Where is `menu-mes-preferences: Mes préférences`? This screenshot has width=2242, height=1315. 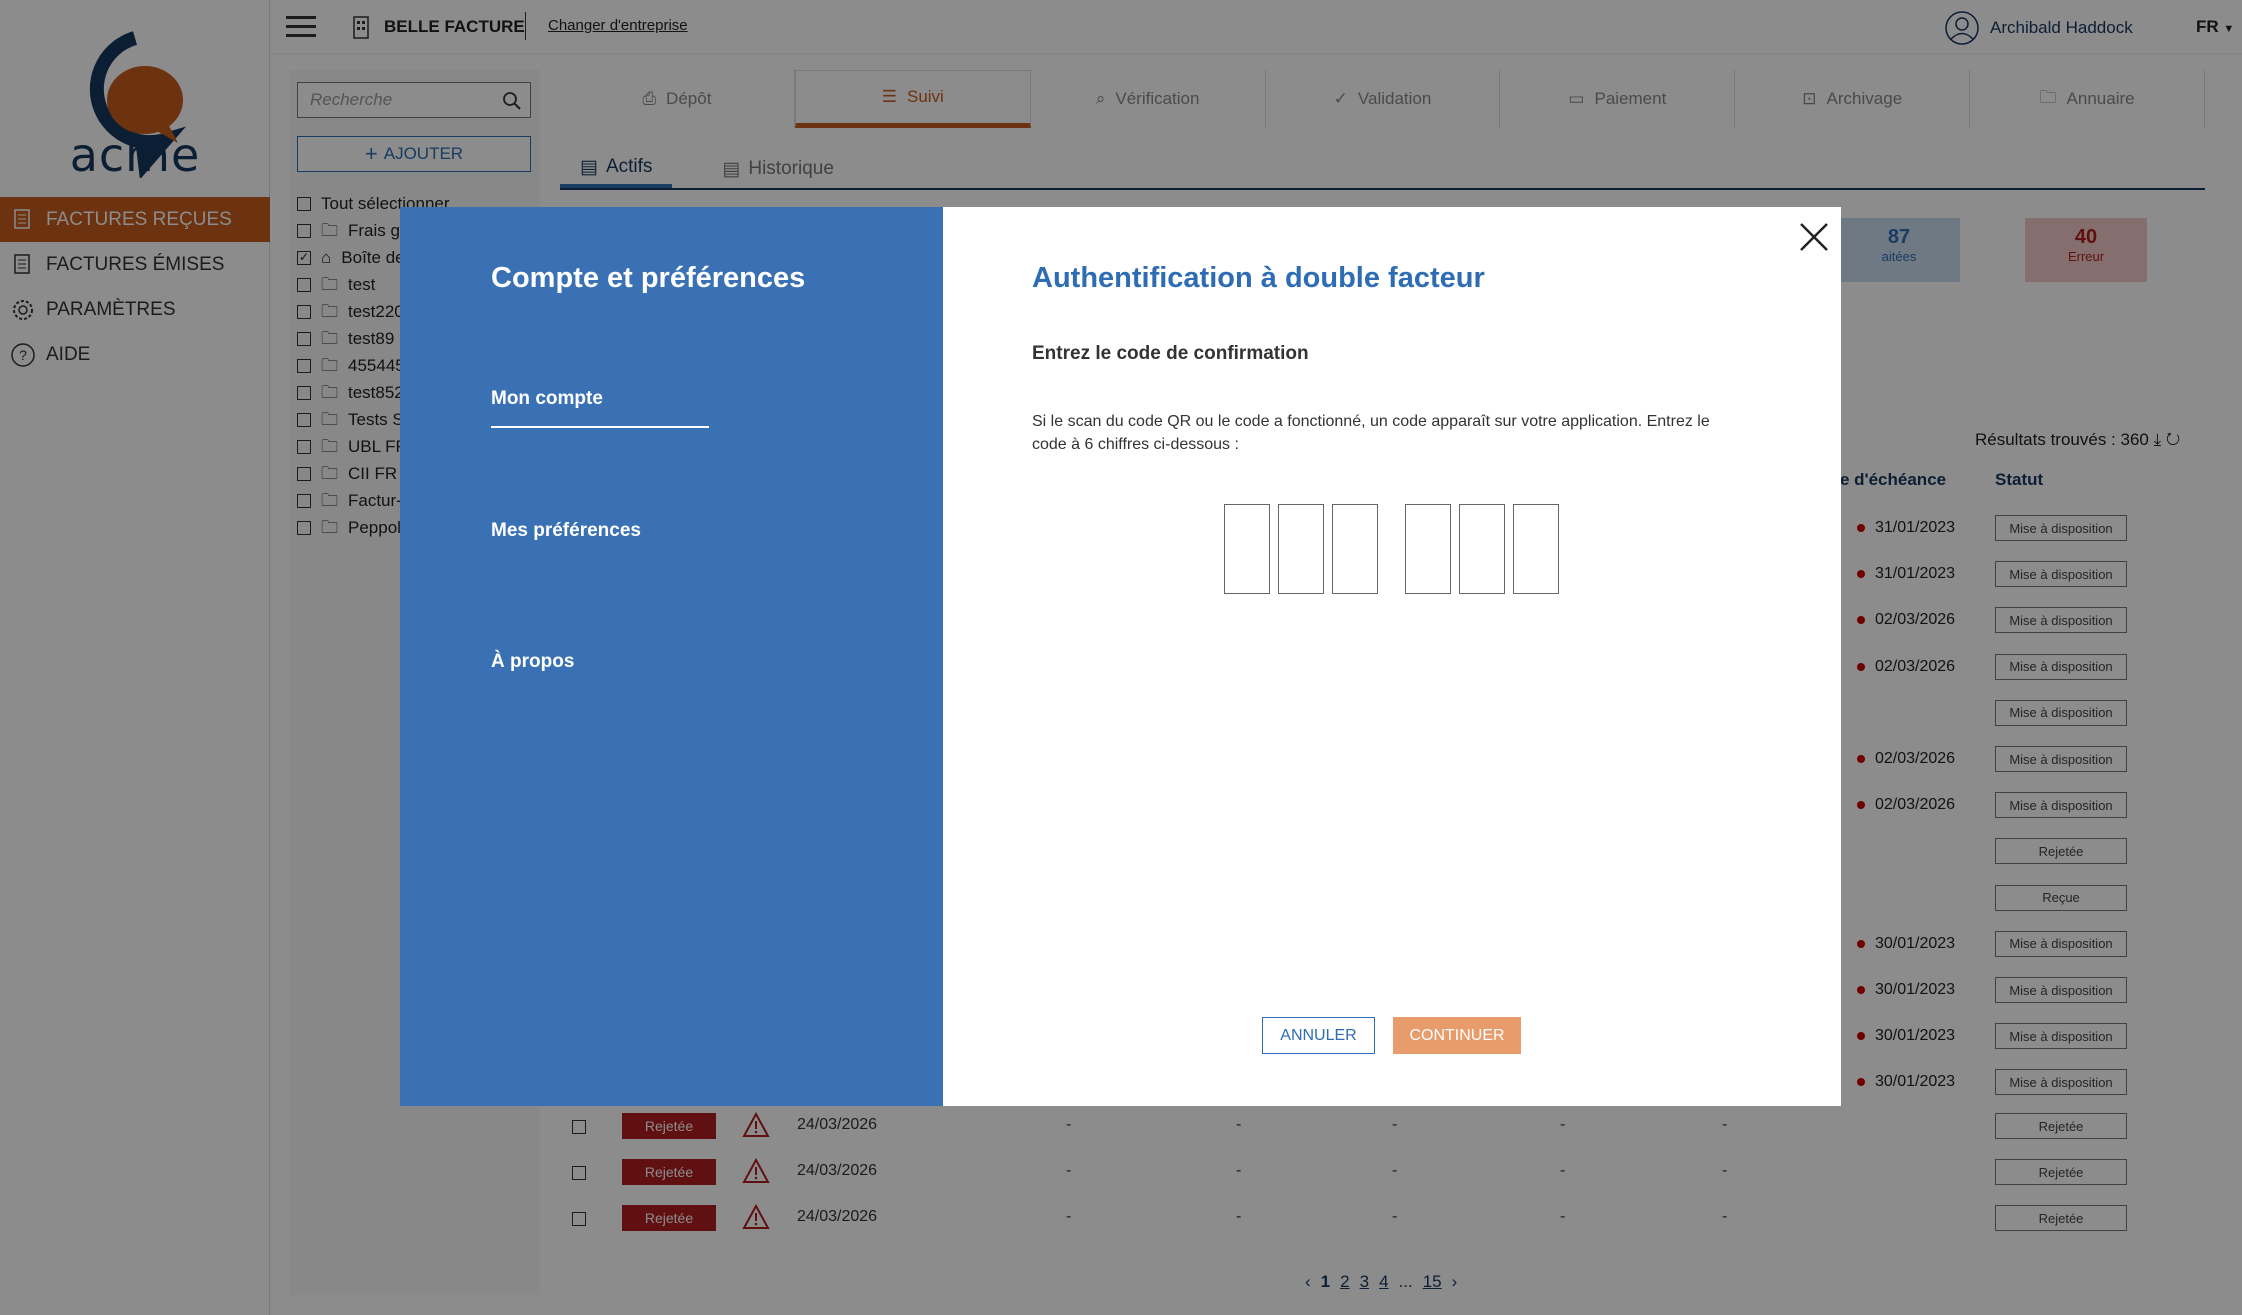 menu-mes-preferences: Mes préférences is located at coordinates (566, 531).